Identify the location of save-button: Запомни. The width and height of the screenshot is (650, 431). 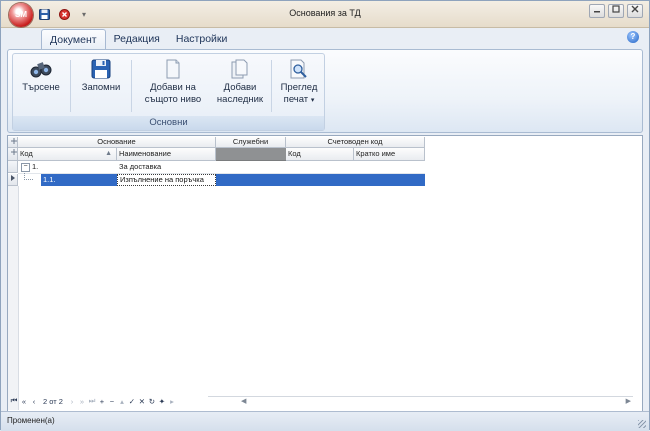
(101, 85).